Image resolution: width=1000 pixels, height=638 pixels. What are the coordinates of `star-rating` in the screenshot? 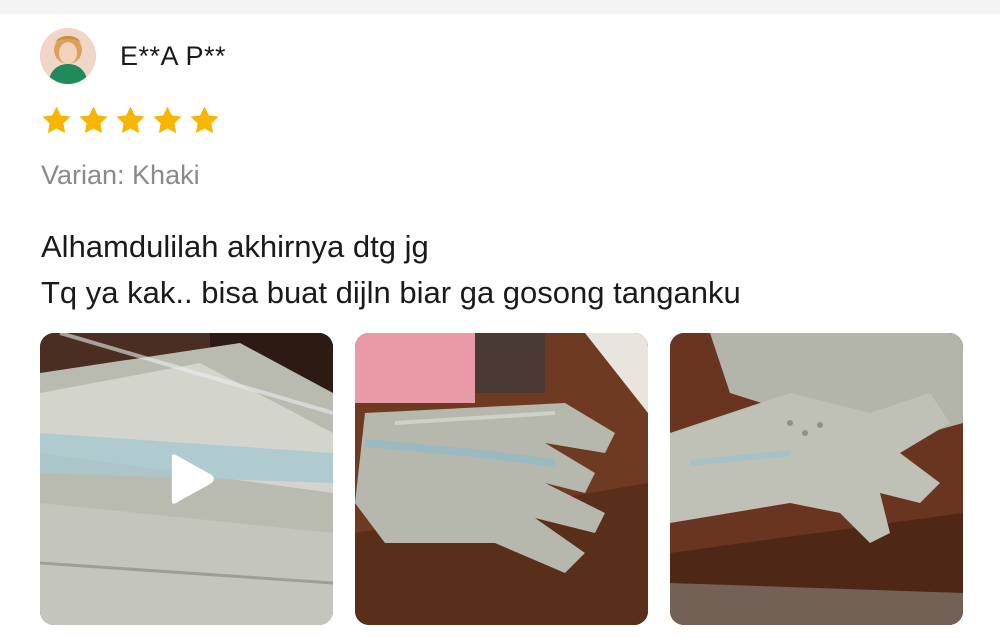 It's located at (130, 120).